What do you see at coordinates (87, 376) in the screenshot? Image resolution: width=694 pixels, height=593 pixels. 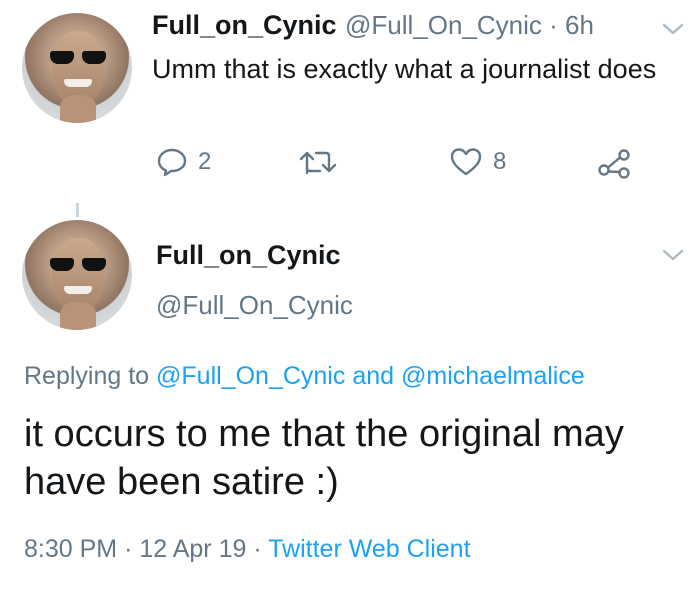 I see `replying-to-prefix: Replying to` at bounding box center [87, 376].